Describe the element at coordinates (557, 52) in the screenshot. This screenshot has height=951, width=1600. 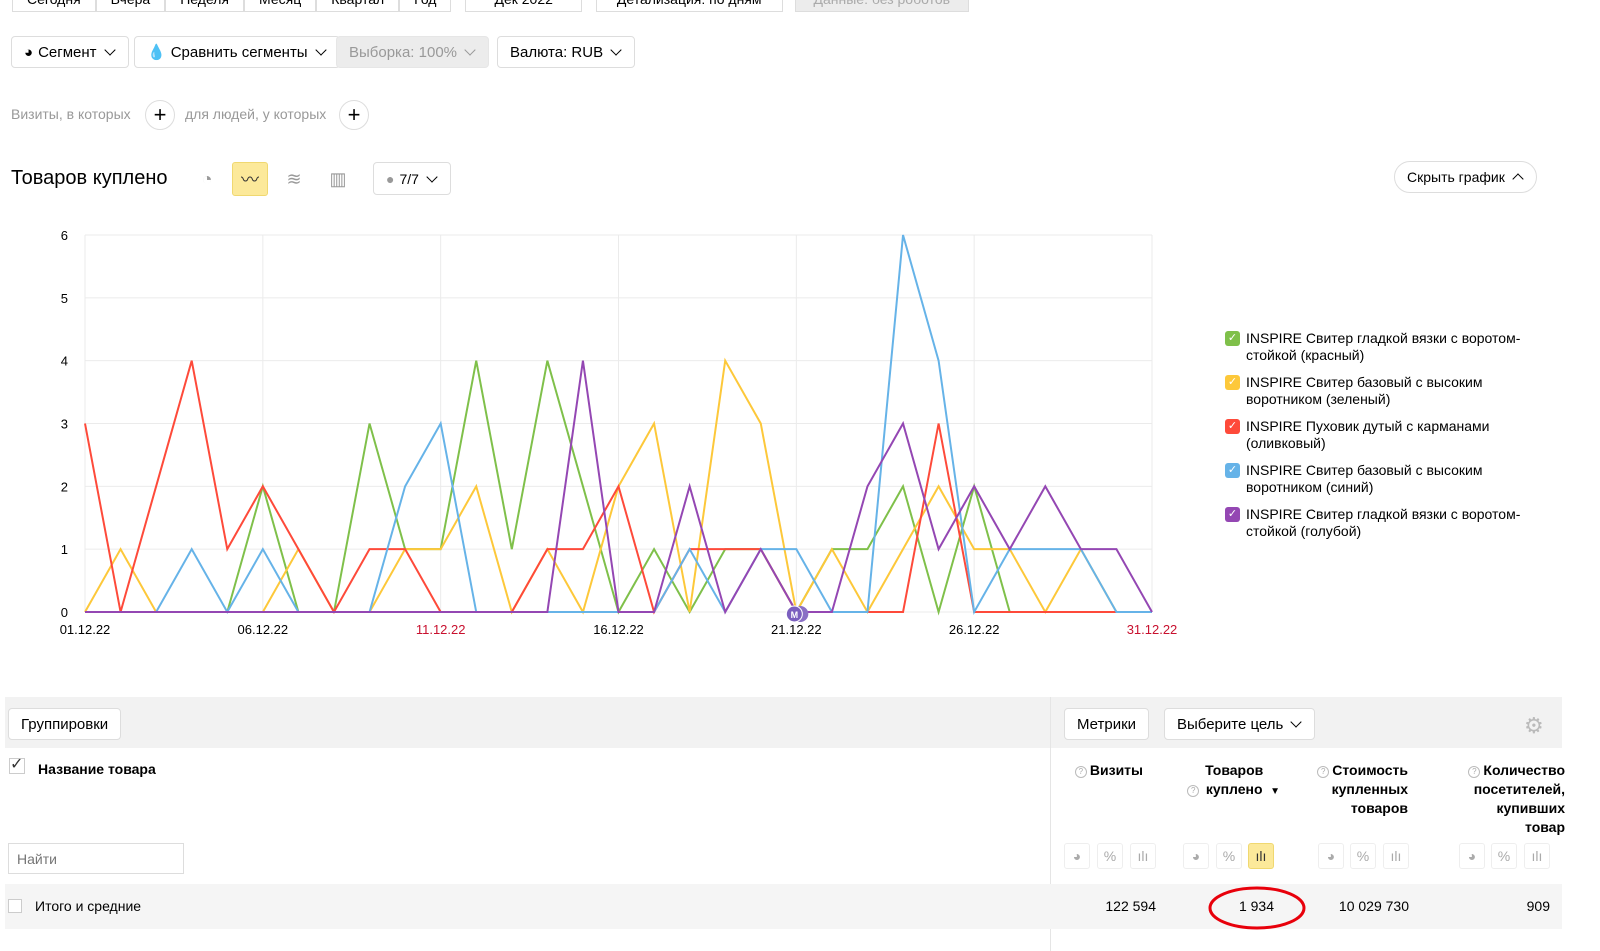
I see `currency-label: Валюта: RUB` at that location.